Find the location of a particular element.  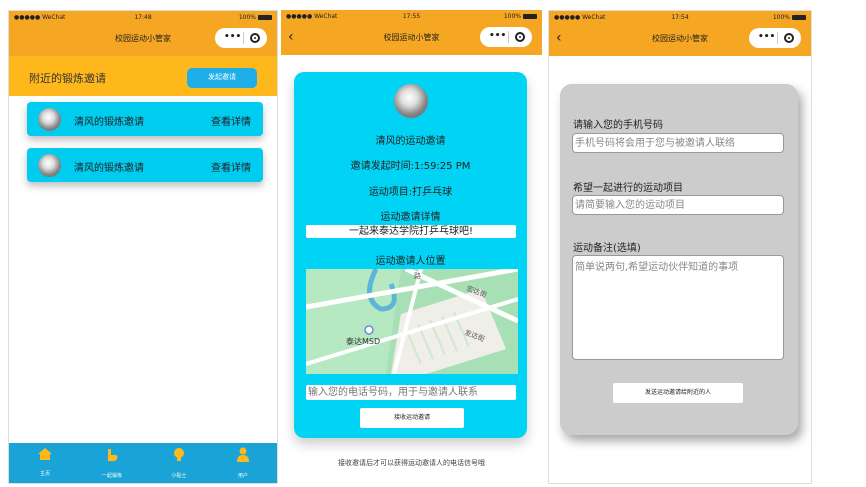

location-label: 运动邀请人位置 is located at coordinates (410, 261).